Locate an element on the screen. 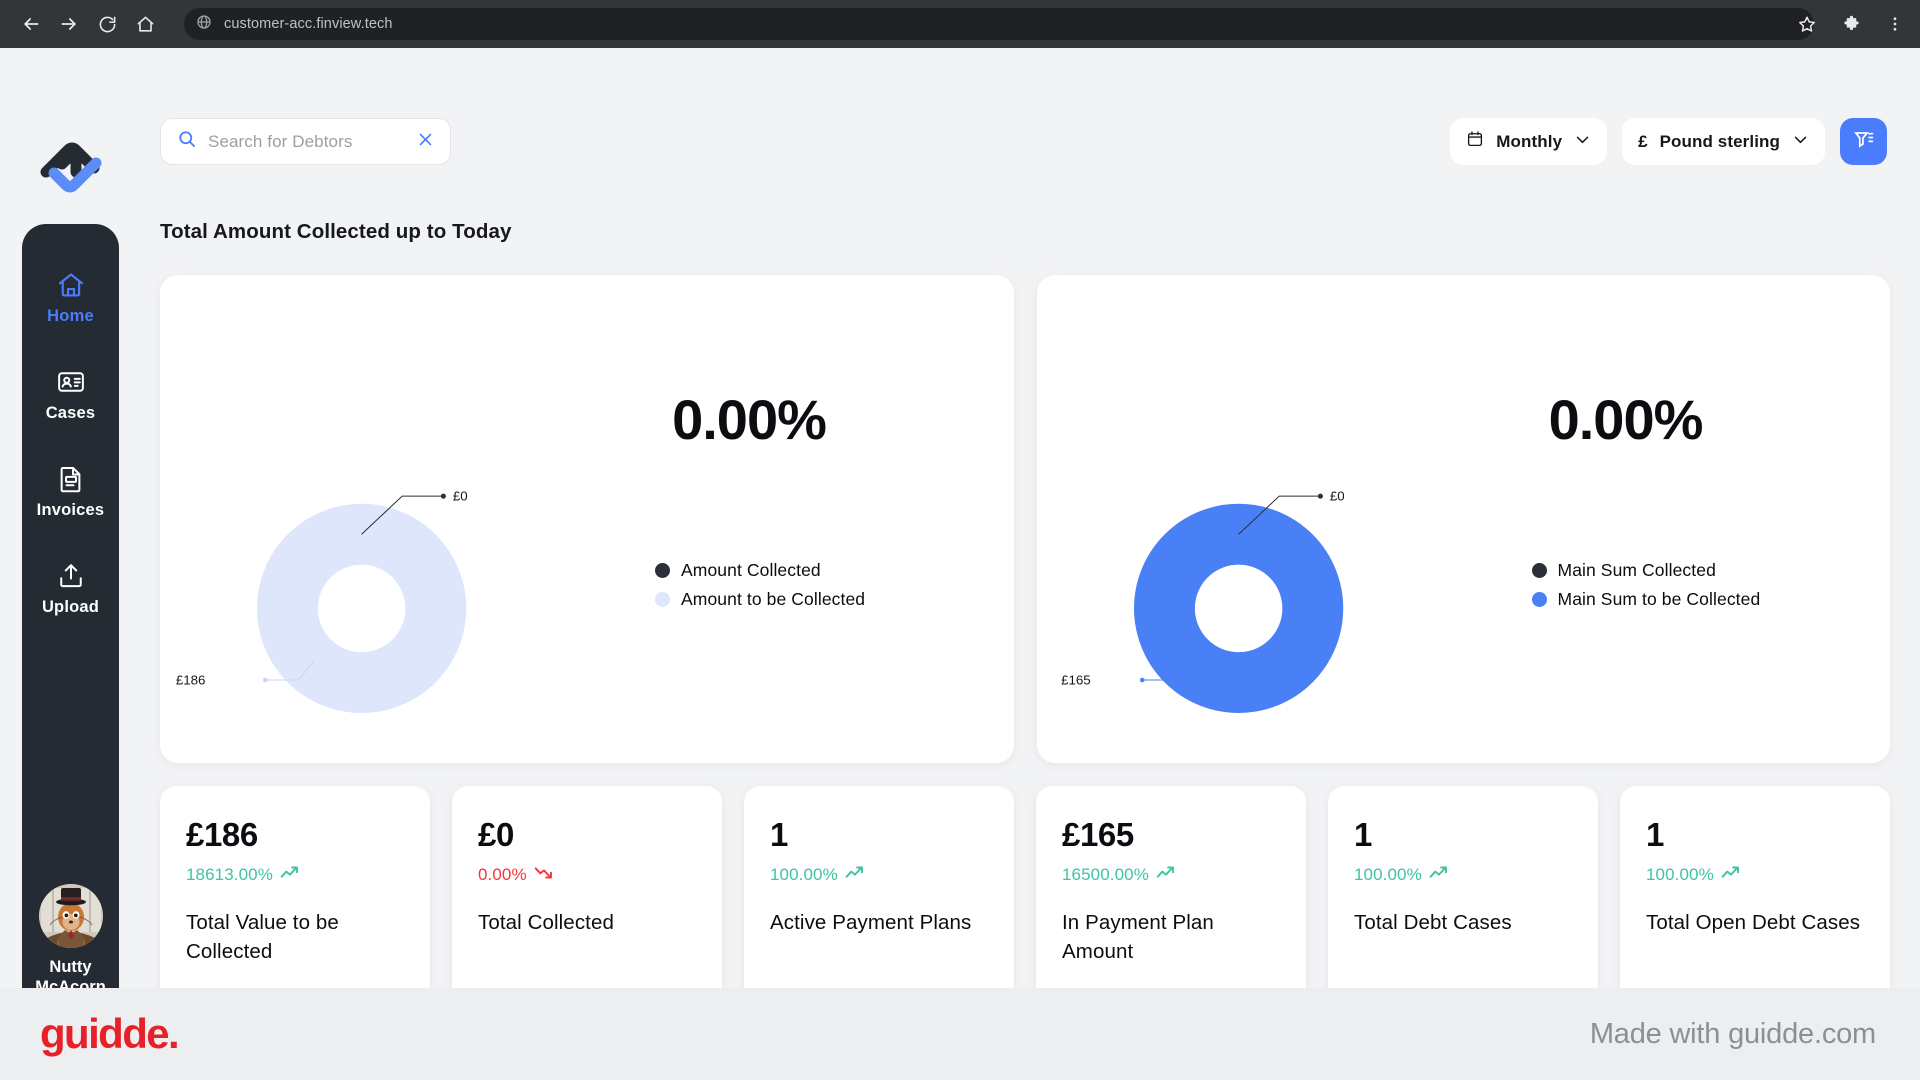 This screenshot has height=1080, width=1920. currency-dropdown: £ Pound sterling is located at coordinates (1723, 141).